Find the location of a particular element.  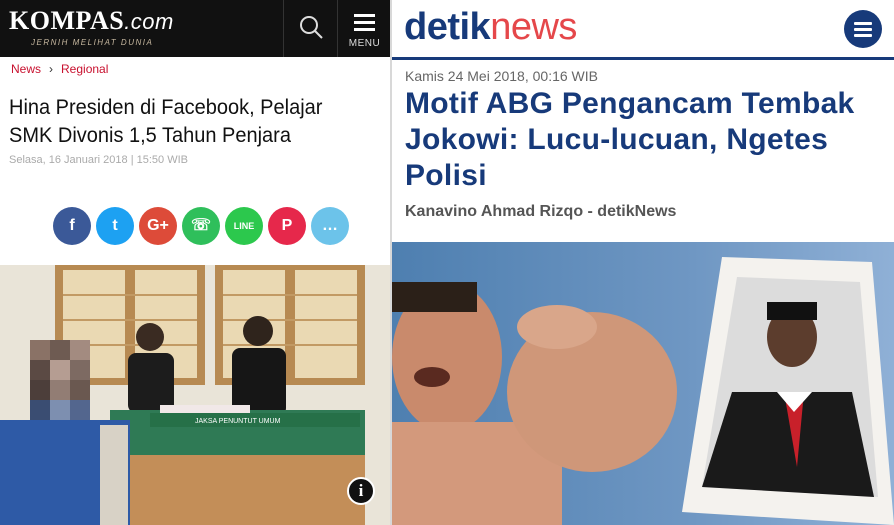

menu-button: MENU is located at coordinates (363, 28).